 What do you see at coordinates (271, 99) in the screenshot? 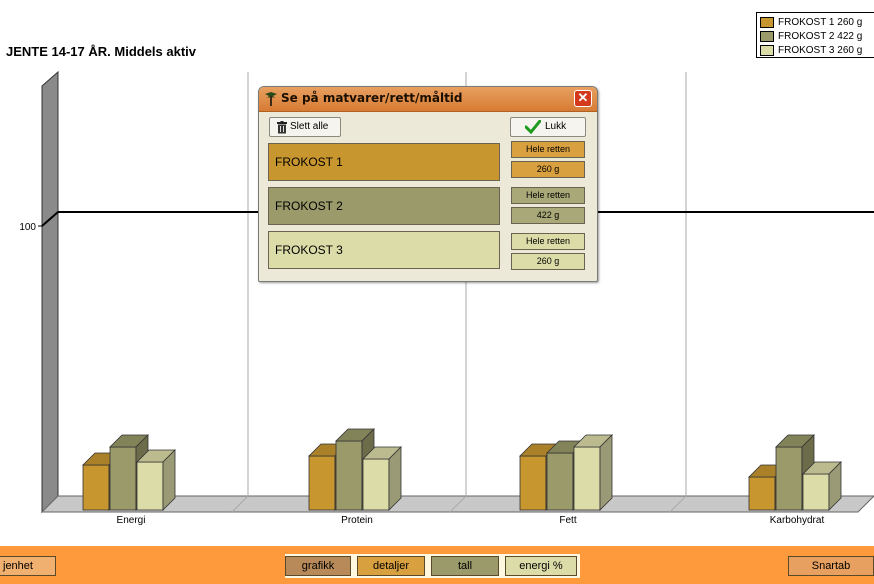
I see `tree-icon` at bounding box center [271, 99].